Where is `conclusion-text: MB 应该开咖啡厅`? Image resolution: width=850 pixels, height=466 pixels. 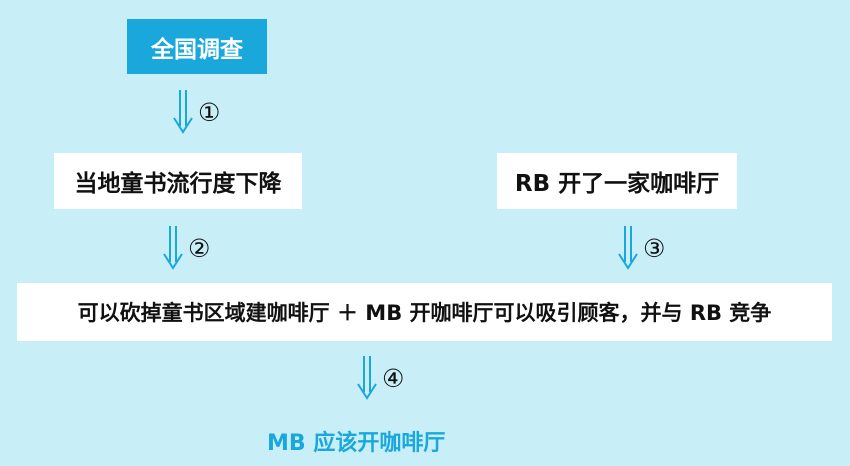
conclusion-text: MB 应该开咖啡厅 is located at coordinates (356, 443).